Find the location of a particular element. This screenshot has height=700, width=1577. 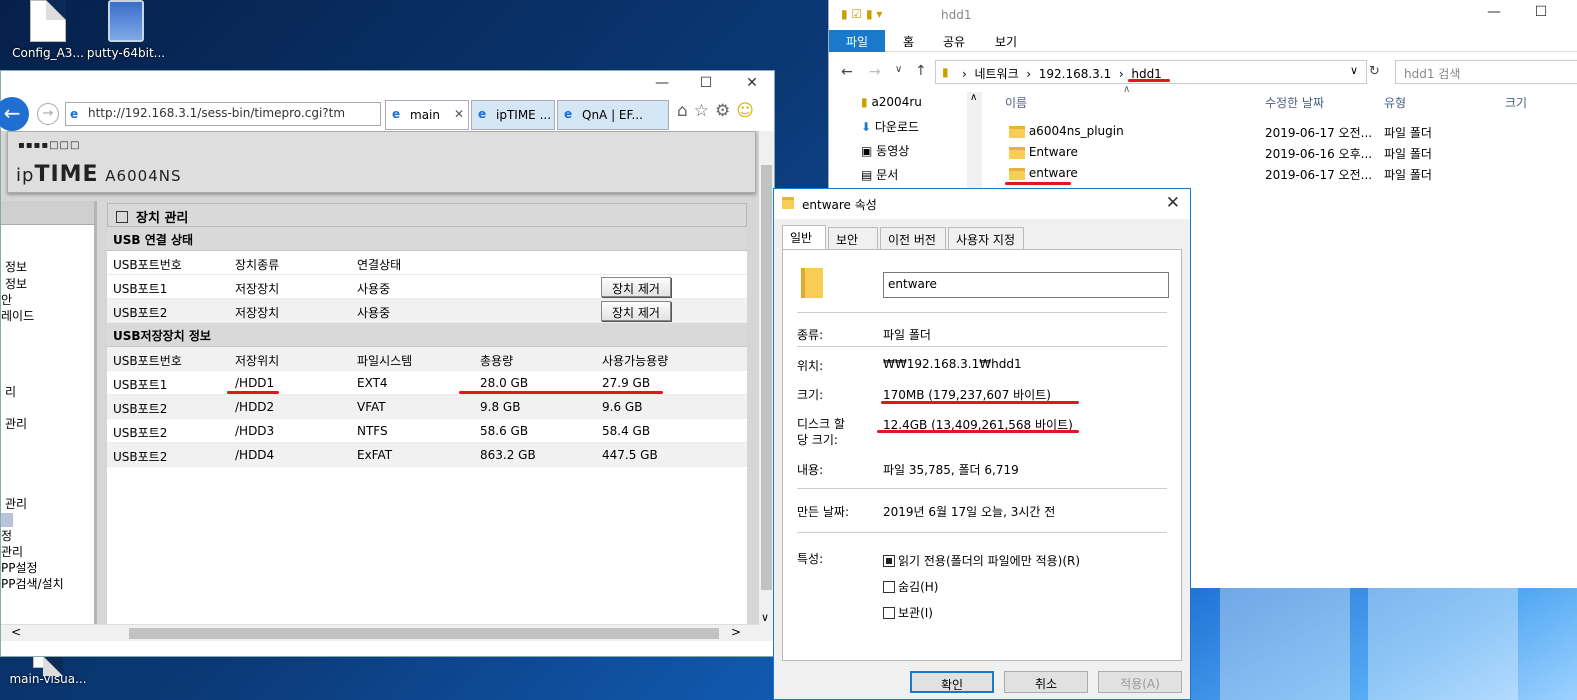

breadcrumb: ▮ › 네트워크 › 192.168.3.1 › hdd1 ∨ is located at coordinates (1151, 72).